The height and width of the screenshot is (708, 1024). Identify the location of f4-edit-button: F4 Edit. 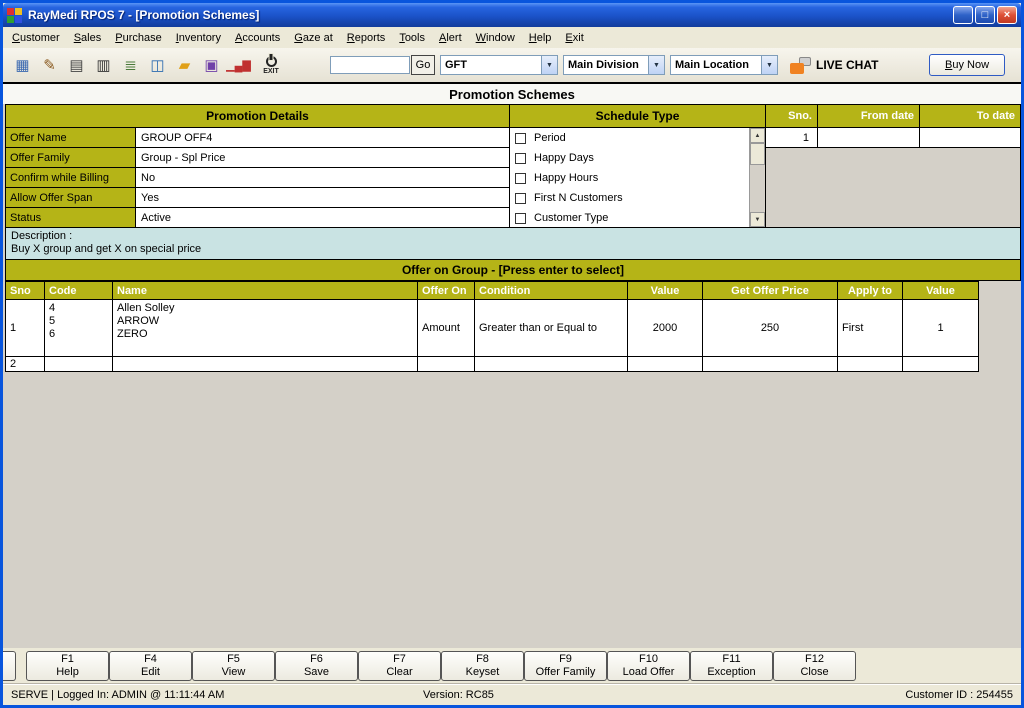
(150, 665).